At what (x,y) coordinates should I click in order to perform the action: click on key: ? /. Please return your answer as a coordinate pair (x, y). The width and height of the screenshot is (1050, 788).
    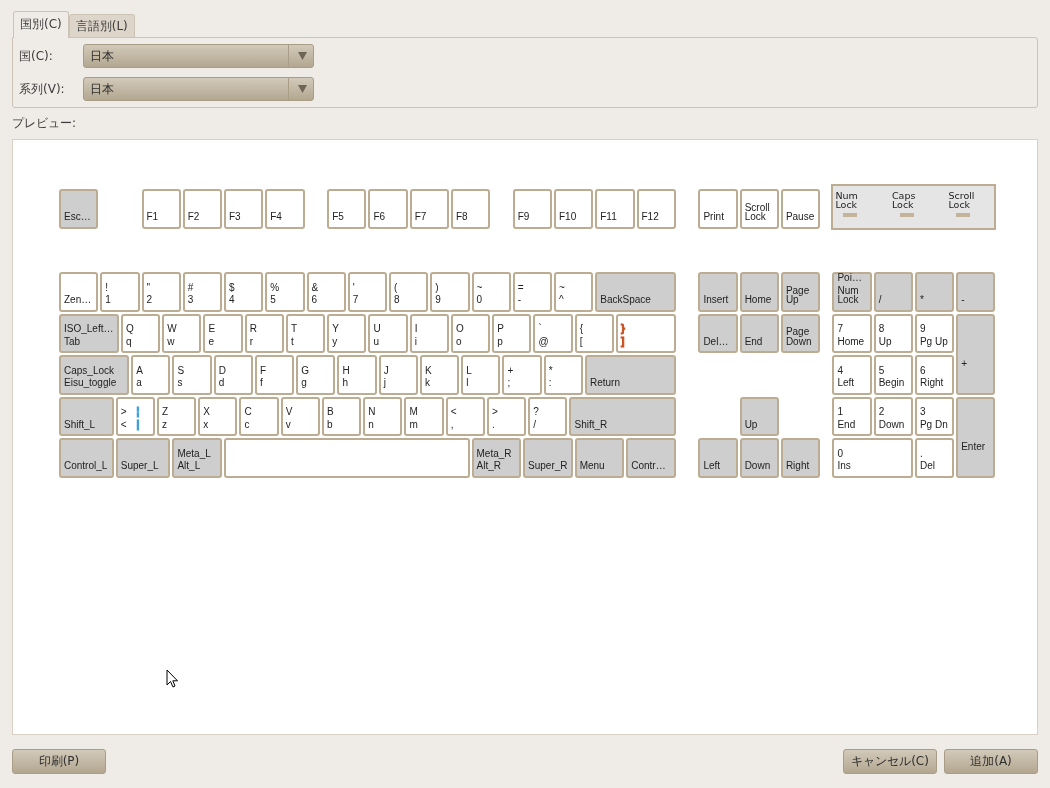
    Looking at the image, I should click on (548, 416).